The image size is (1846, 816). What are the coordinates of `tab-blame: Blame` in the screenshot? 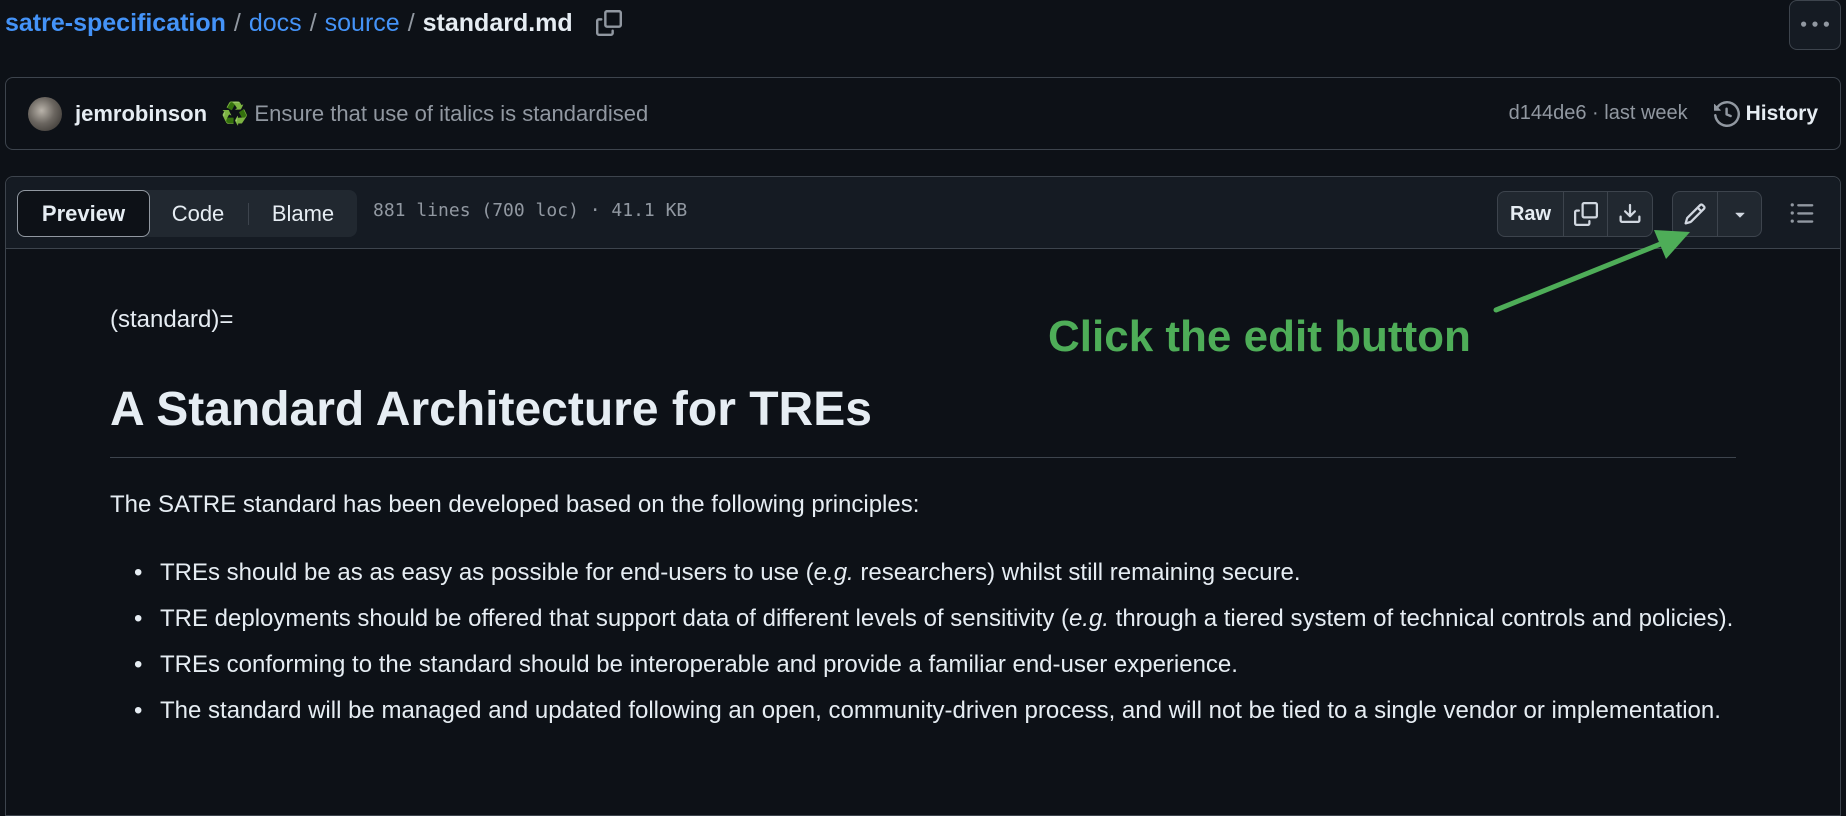 It's located at (303, 213).